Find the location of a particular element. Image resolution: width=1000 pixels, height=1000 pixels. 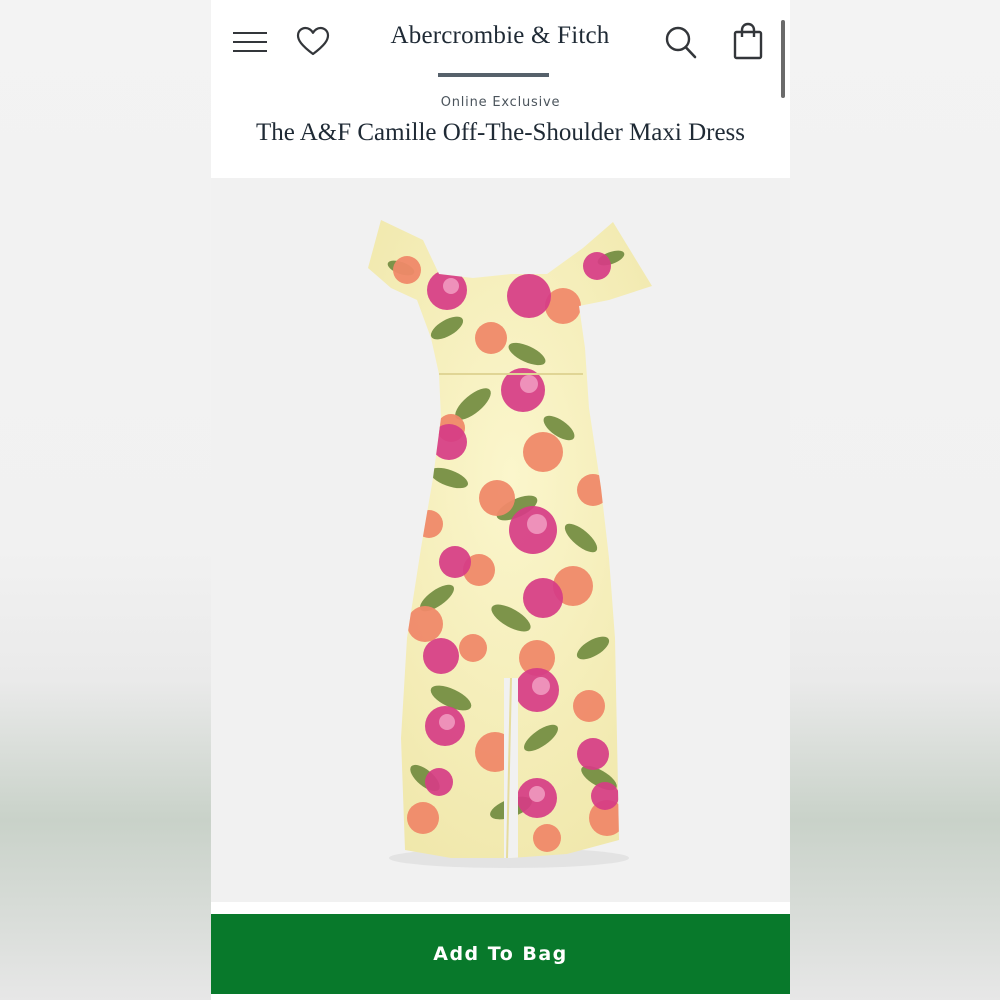

brand-logo: Abercrombie & Fitch is located at coordinates (500, 36).